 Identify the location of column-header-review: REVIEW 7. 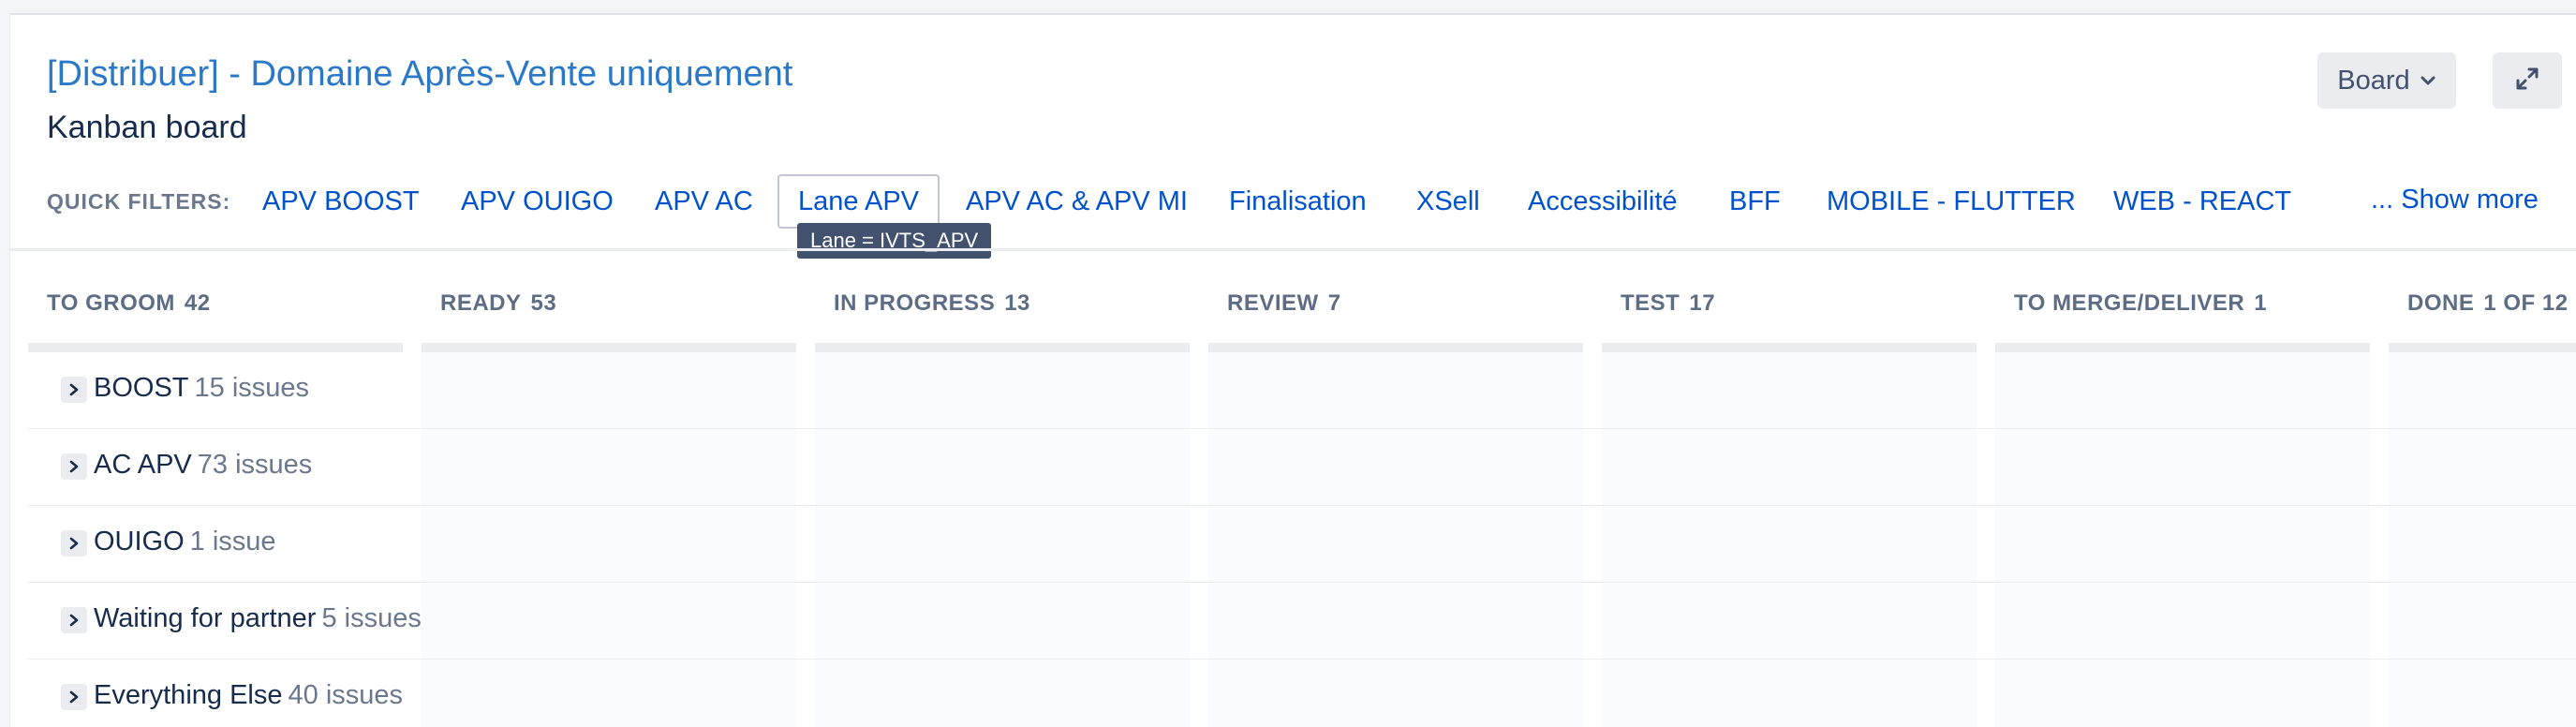
(1395, 313).